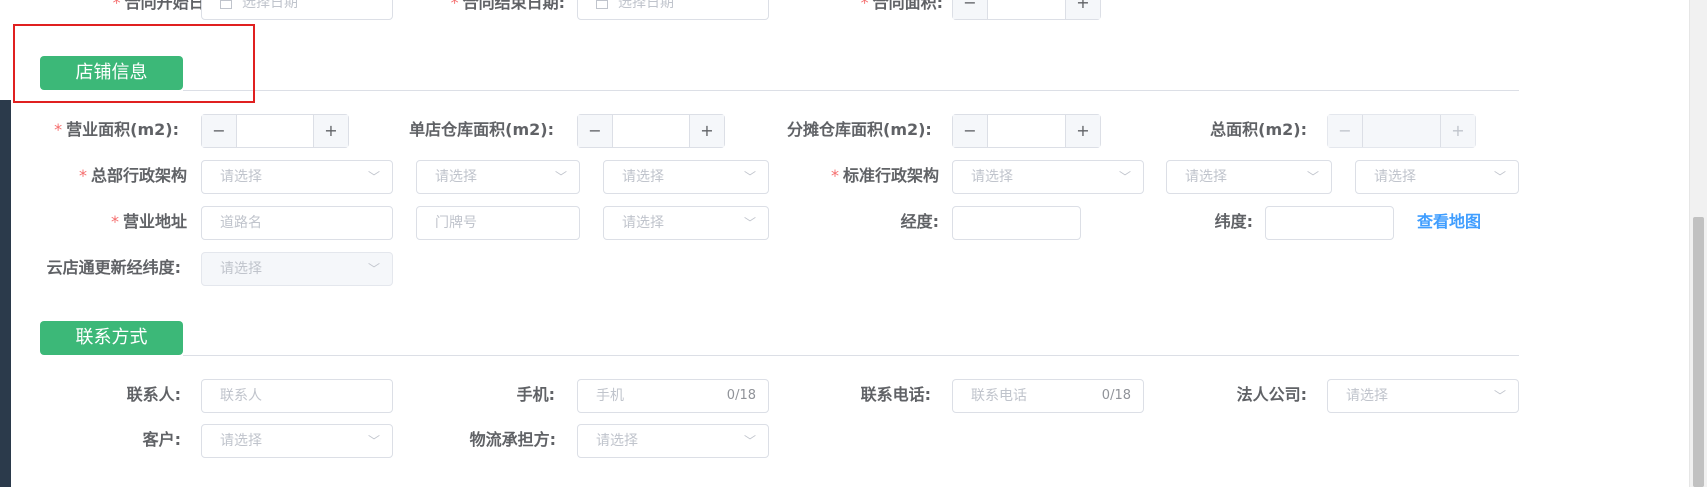 The width and height of the screenshot is (1707, 487). I want to click on phone-input: 联系电话 0/18, so click(1048, 396).